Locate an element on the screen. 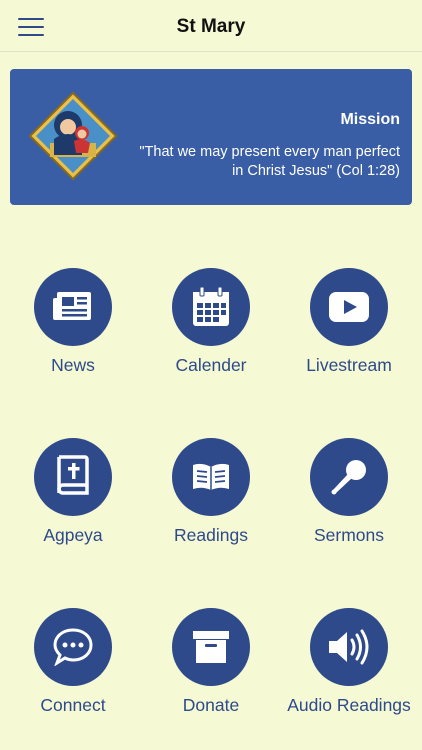 This screenshot has width=422, height=750. page-title: St Mary is located at coordinates (211, 26).